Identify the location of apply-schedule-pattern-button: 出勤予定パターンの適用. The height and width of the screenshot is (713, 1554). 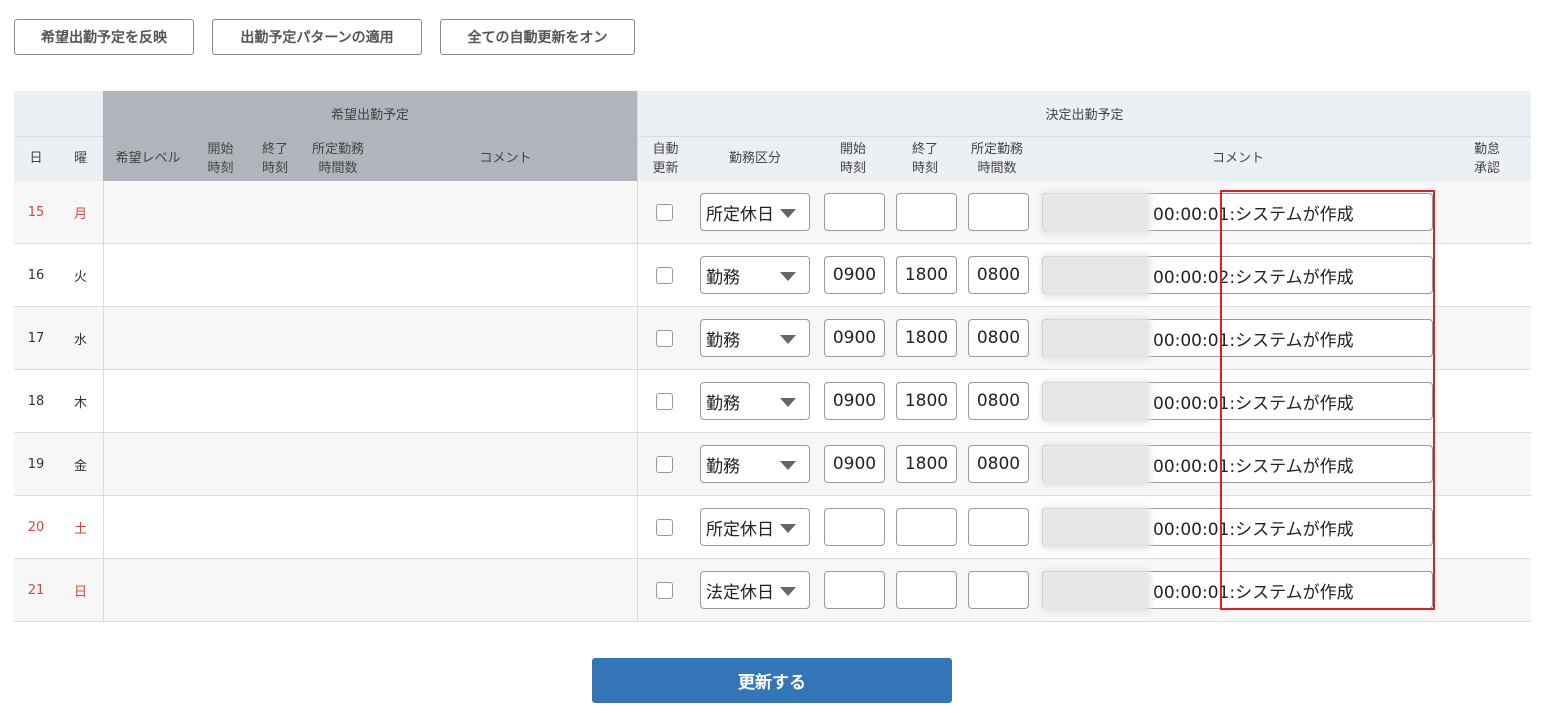
(317, 37).